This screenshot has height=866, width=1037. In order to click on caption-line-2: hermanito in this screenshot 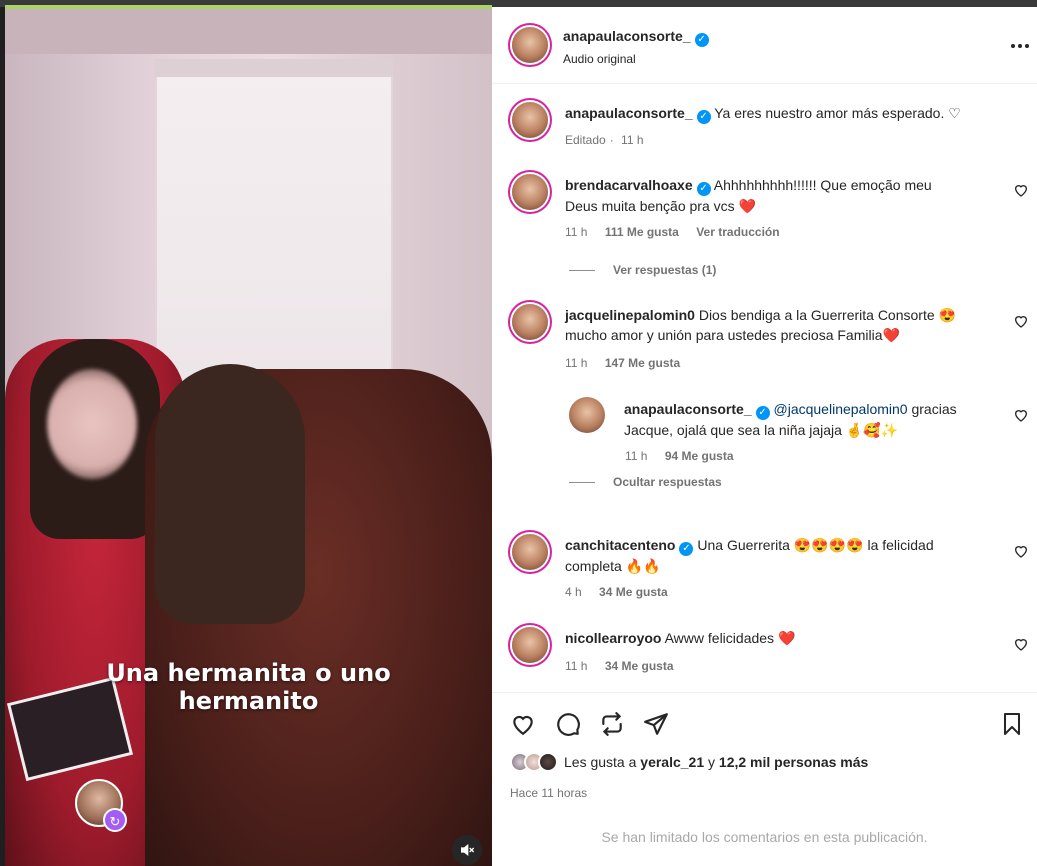, I will do `click(248, 701)`.